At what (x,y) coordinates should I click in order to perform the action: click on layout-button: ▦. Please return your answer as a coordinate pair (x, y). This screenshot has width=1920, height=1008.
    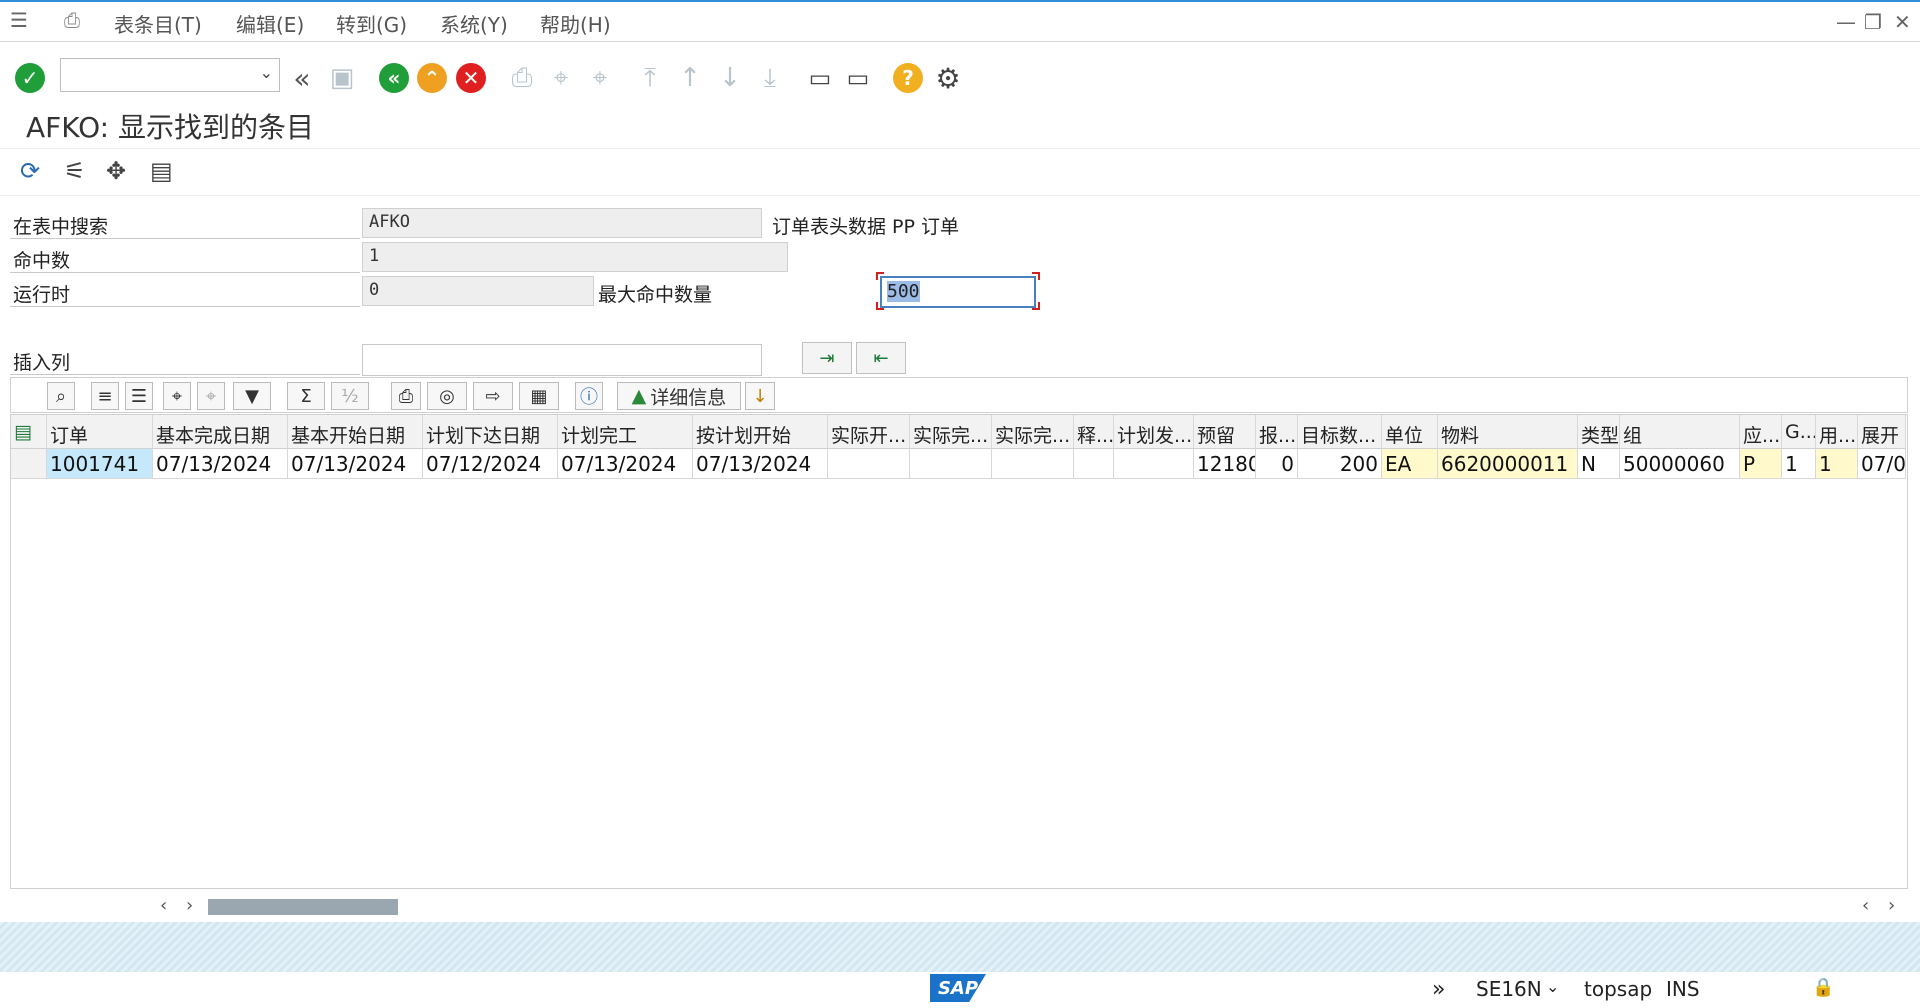
    Looking at the image, I should click on (539, 396).